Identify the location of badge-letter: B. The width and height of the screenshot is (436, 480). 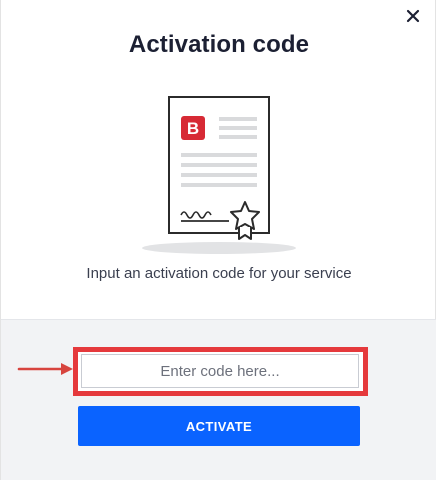
(193, 128).